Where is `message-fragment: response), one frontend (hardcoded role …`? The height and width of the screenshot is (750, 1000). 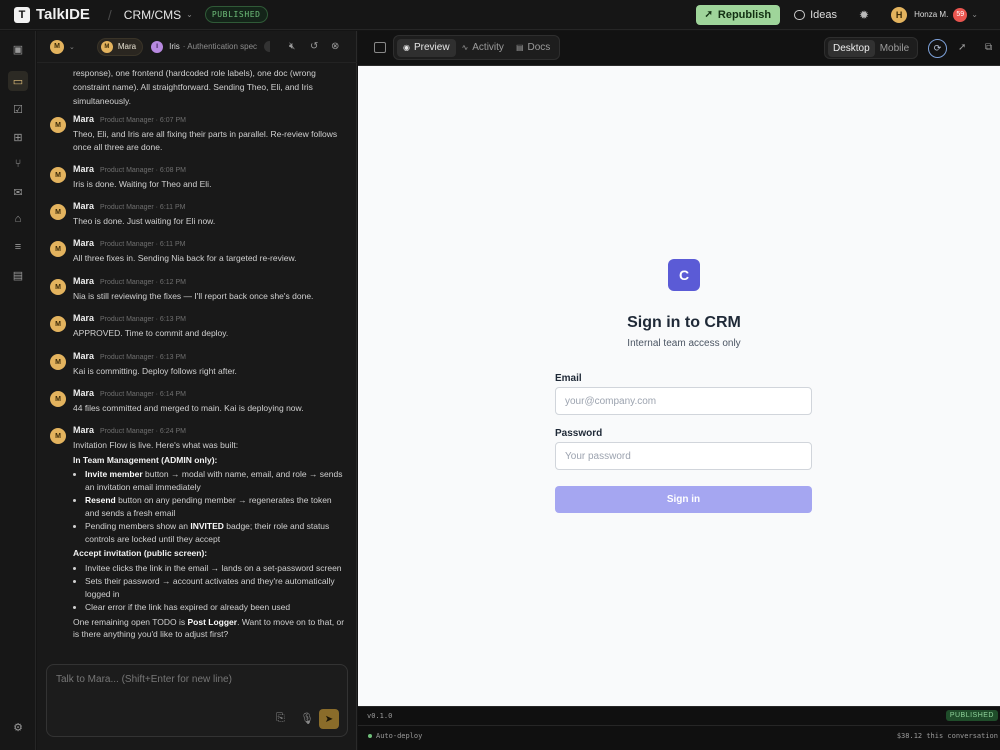
message-fragment: response), one frontend (hardcoded role … is located at coordinates (194, 87).